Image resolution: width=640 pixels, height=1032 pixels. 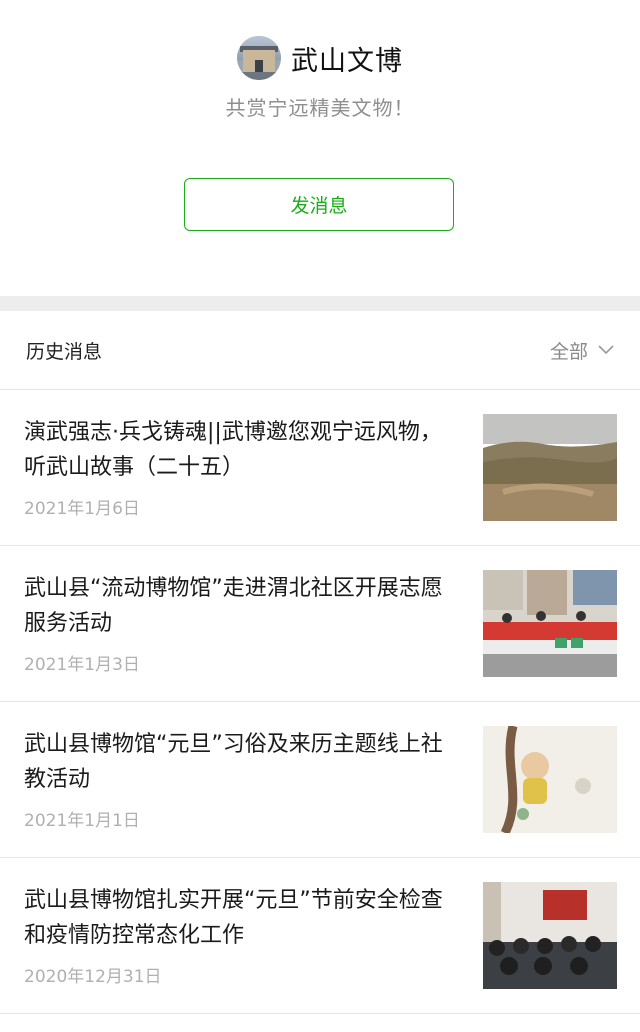 I want to click on article-title: 演武强志·兵戈铸魂||武博邀您观宁远风物，听武山故事（二十五）, so click(x=240, y=450).